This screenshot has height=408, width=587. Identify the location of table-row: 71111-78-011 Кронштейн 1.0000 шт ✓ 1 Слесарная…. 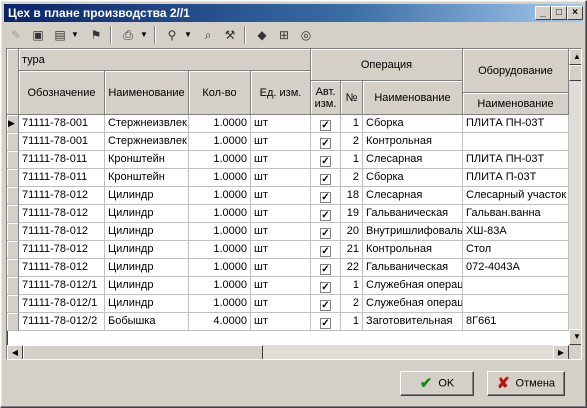
(294, 160).